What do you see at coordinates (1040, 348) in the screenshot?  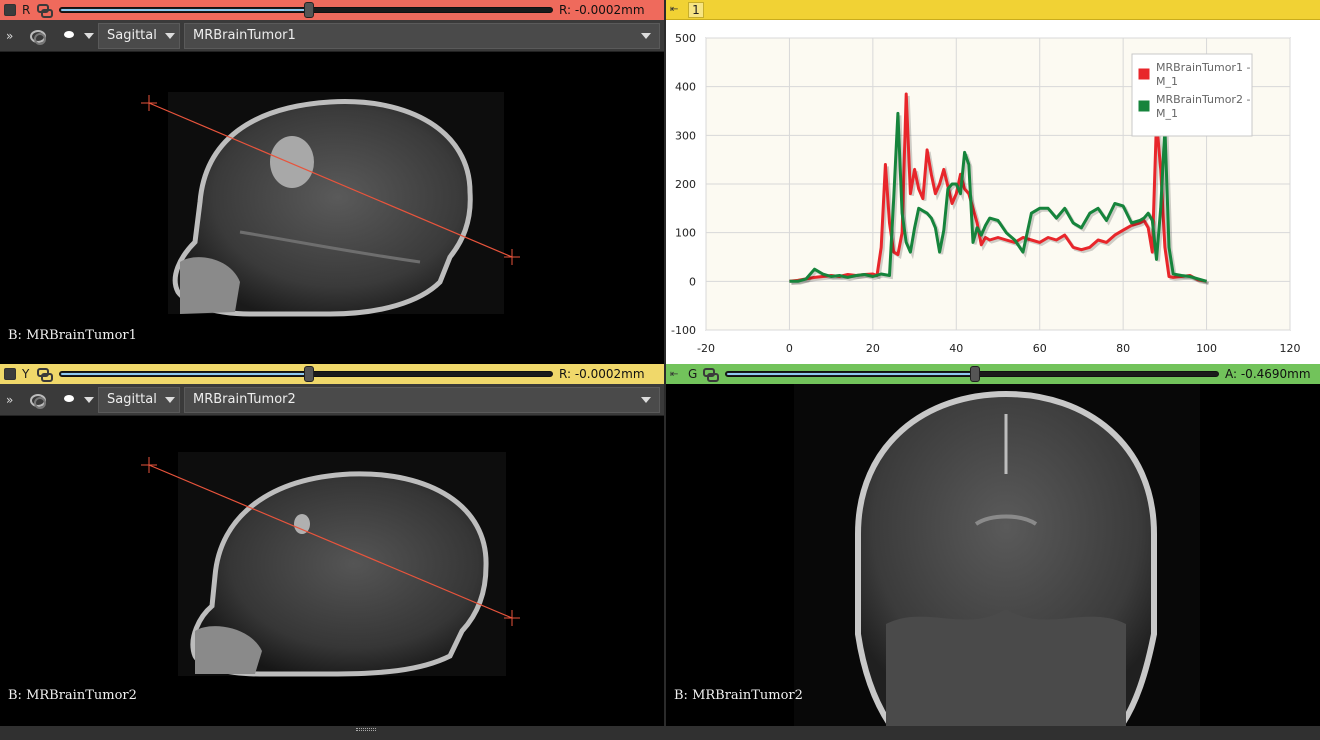 I see `x-tick-label: 60` at bounding box center [1040, 348].